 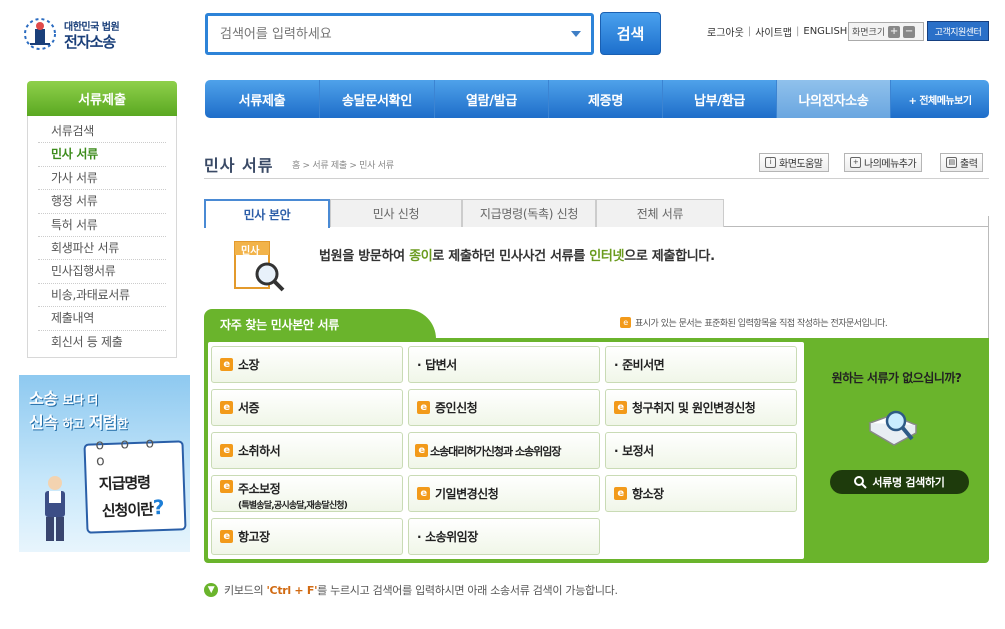 I want to click on doc-address-correction: e 주소보정 (특별송달,공시송달,재송달신청), so click(x=307, y=493).